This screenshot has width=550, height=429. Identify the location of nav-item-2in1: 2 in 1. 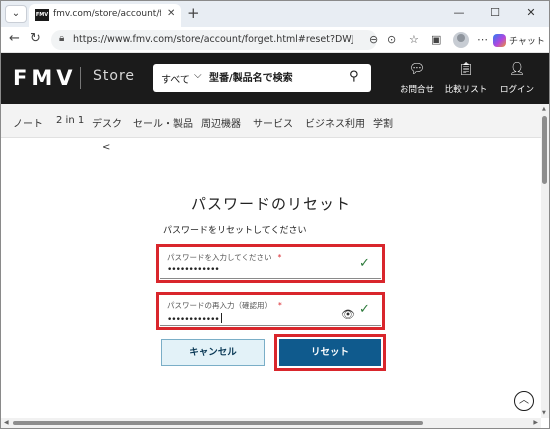
(70, 120).